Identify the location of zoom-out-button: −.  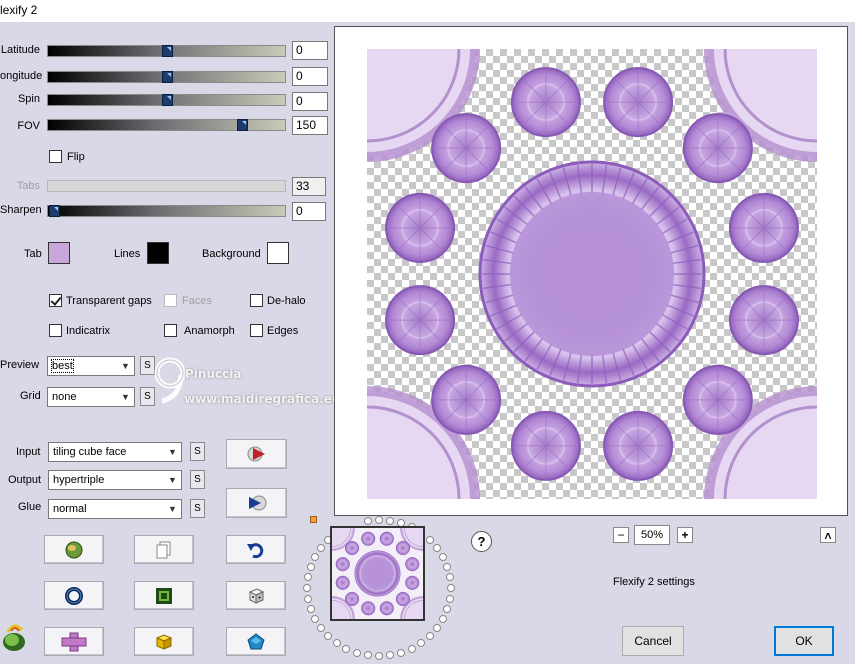
(621, 535).